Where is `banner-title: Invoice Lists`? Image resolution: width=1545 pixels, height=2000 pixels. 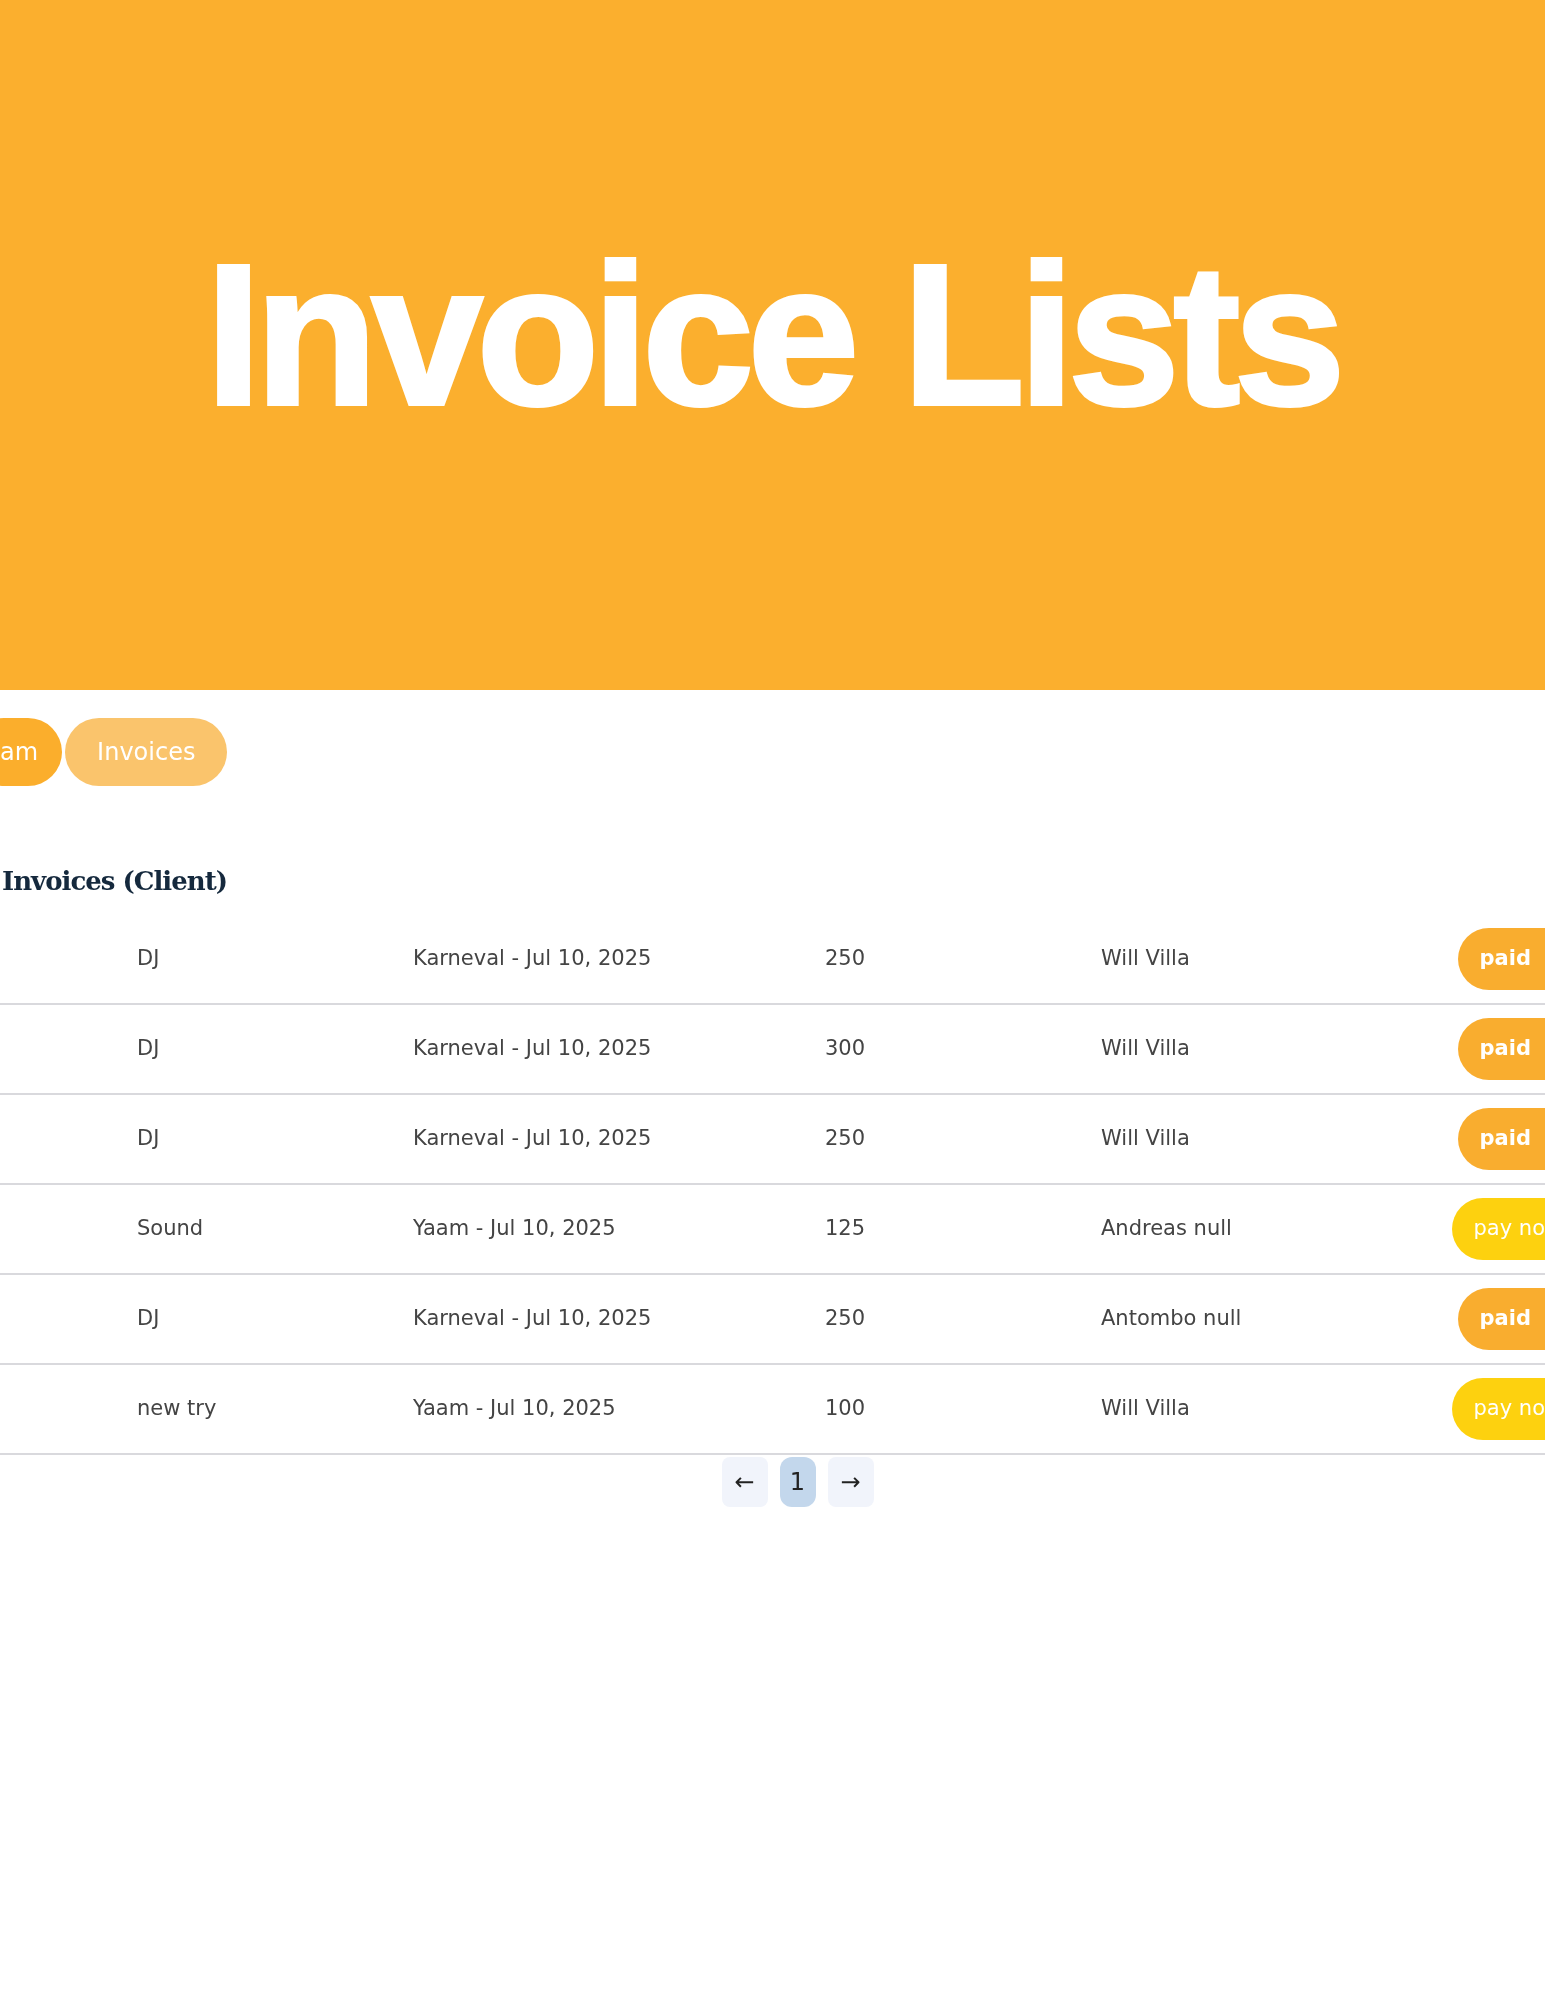 banner-title: Invoice Lists is located at coordinates (772, 335).